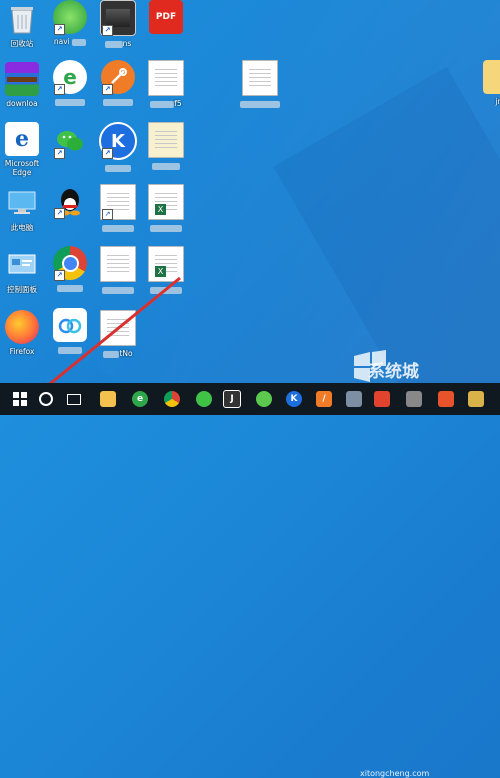  I want to click on task-view-icon, so click(74, 399).